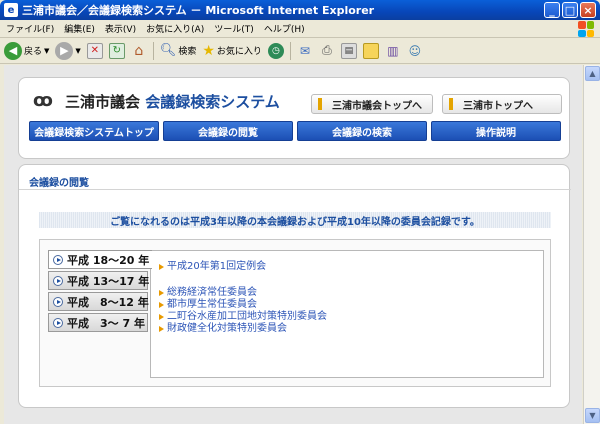  Describe the element at coordinates (187, 52) in the screenshot. I see `search-label: 検索` at that location.